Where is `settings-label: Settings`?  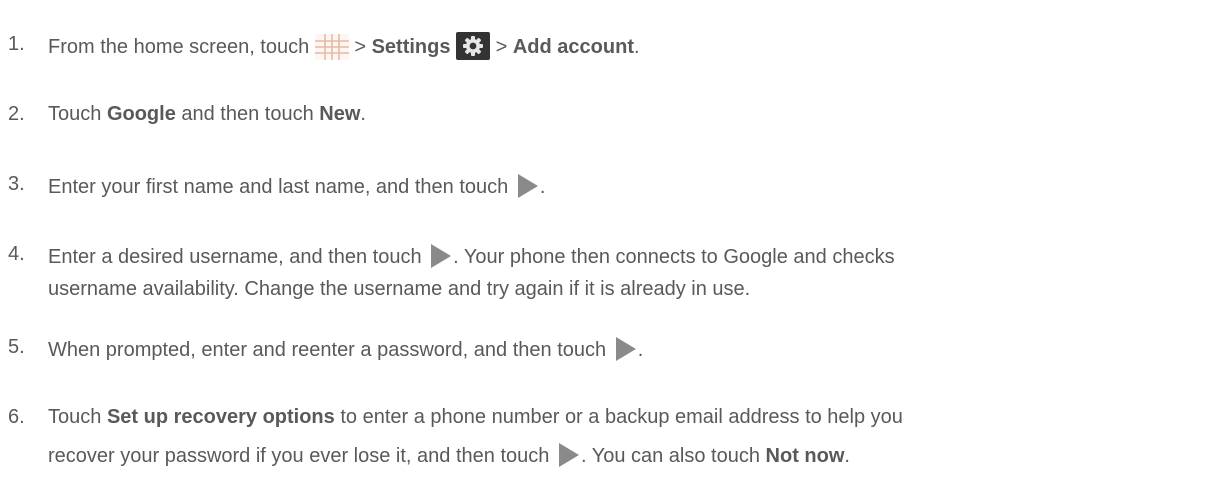 settings-label: Settings is located at coordinates (411, 47).